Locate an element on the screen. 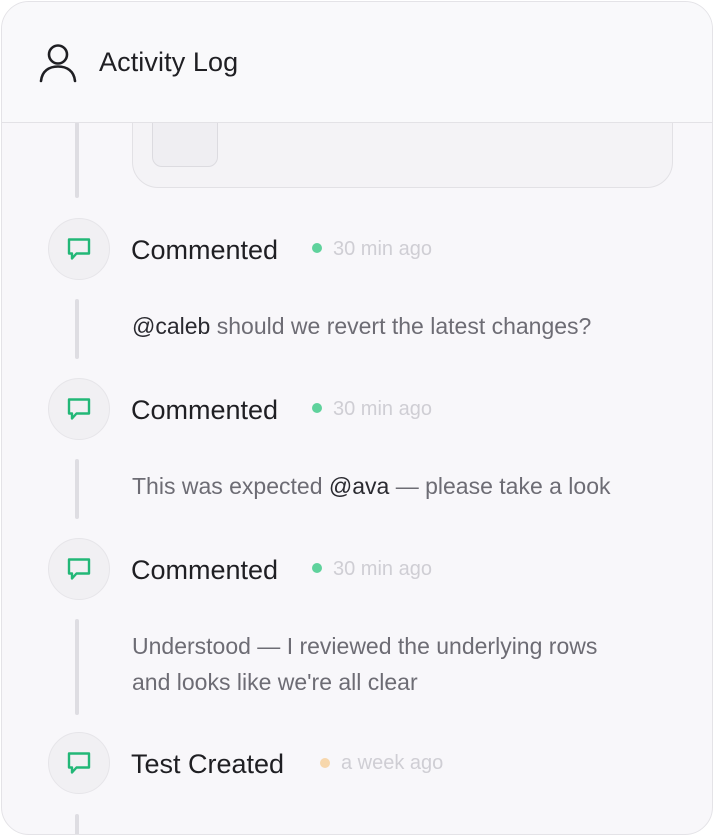 This screenshot has height=836, width=714. event-title: Test Created is located at coordinates (208, 764).